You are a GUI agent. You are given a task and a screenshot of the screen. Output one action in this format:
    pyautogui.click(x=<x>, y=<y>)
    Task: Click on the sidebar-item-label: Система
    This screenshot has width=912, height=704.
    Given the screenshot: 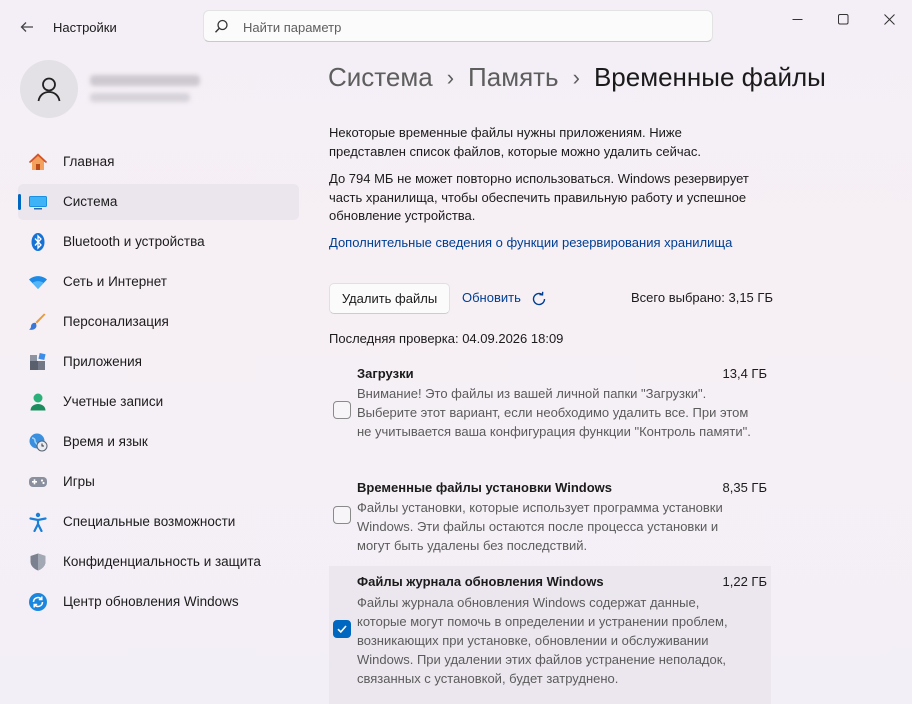 What is the action you would take?
    pyautogui.click(x=90, y=201)
    